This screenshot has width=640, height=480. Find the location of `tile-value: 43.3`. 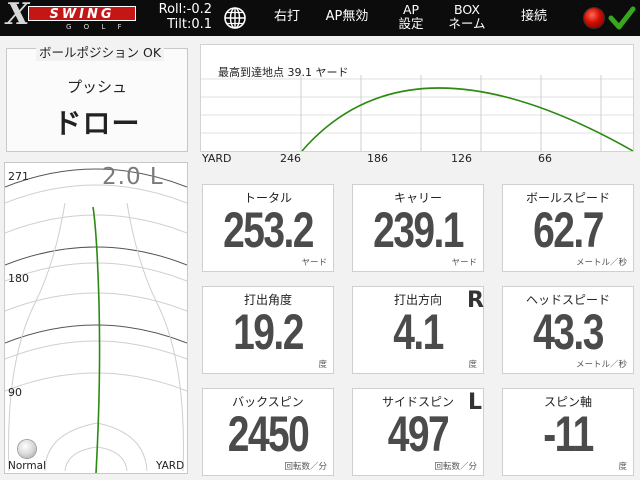

tile-value: 43.3 is located at coordinates (568, 332).